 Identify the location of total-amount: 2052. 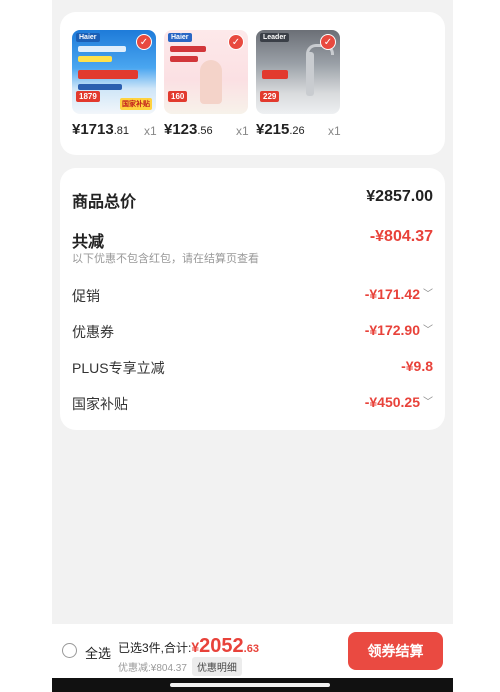
(221, 646).